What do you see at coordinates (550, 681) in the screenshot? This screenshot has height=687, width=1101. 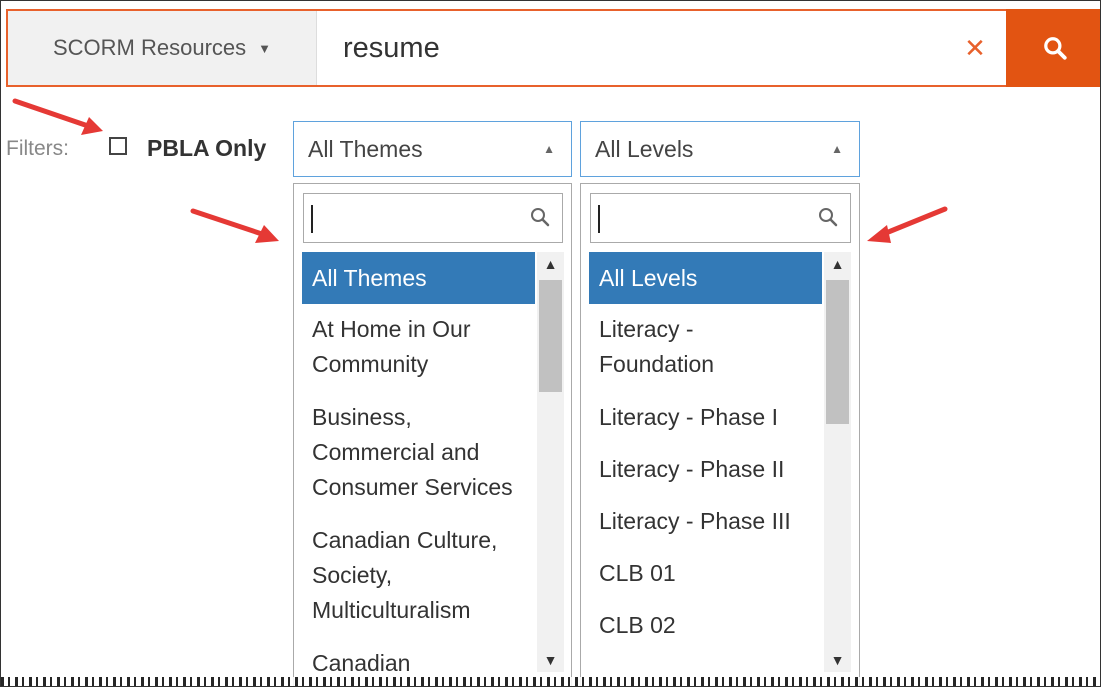 I see `clipped-content-strip` at bounding box center [550, 681].